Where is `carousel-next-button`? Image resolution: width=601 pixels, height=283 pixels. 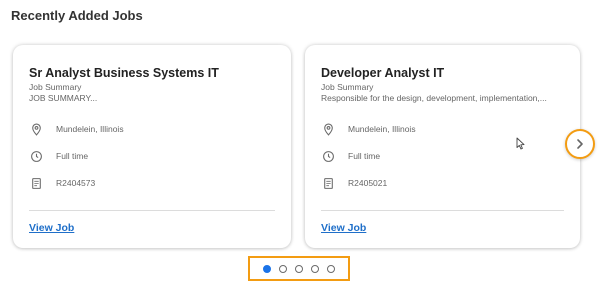 carousel-next-button is located at coordinates (580, 144).